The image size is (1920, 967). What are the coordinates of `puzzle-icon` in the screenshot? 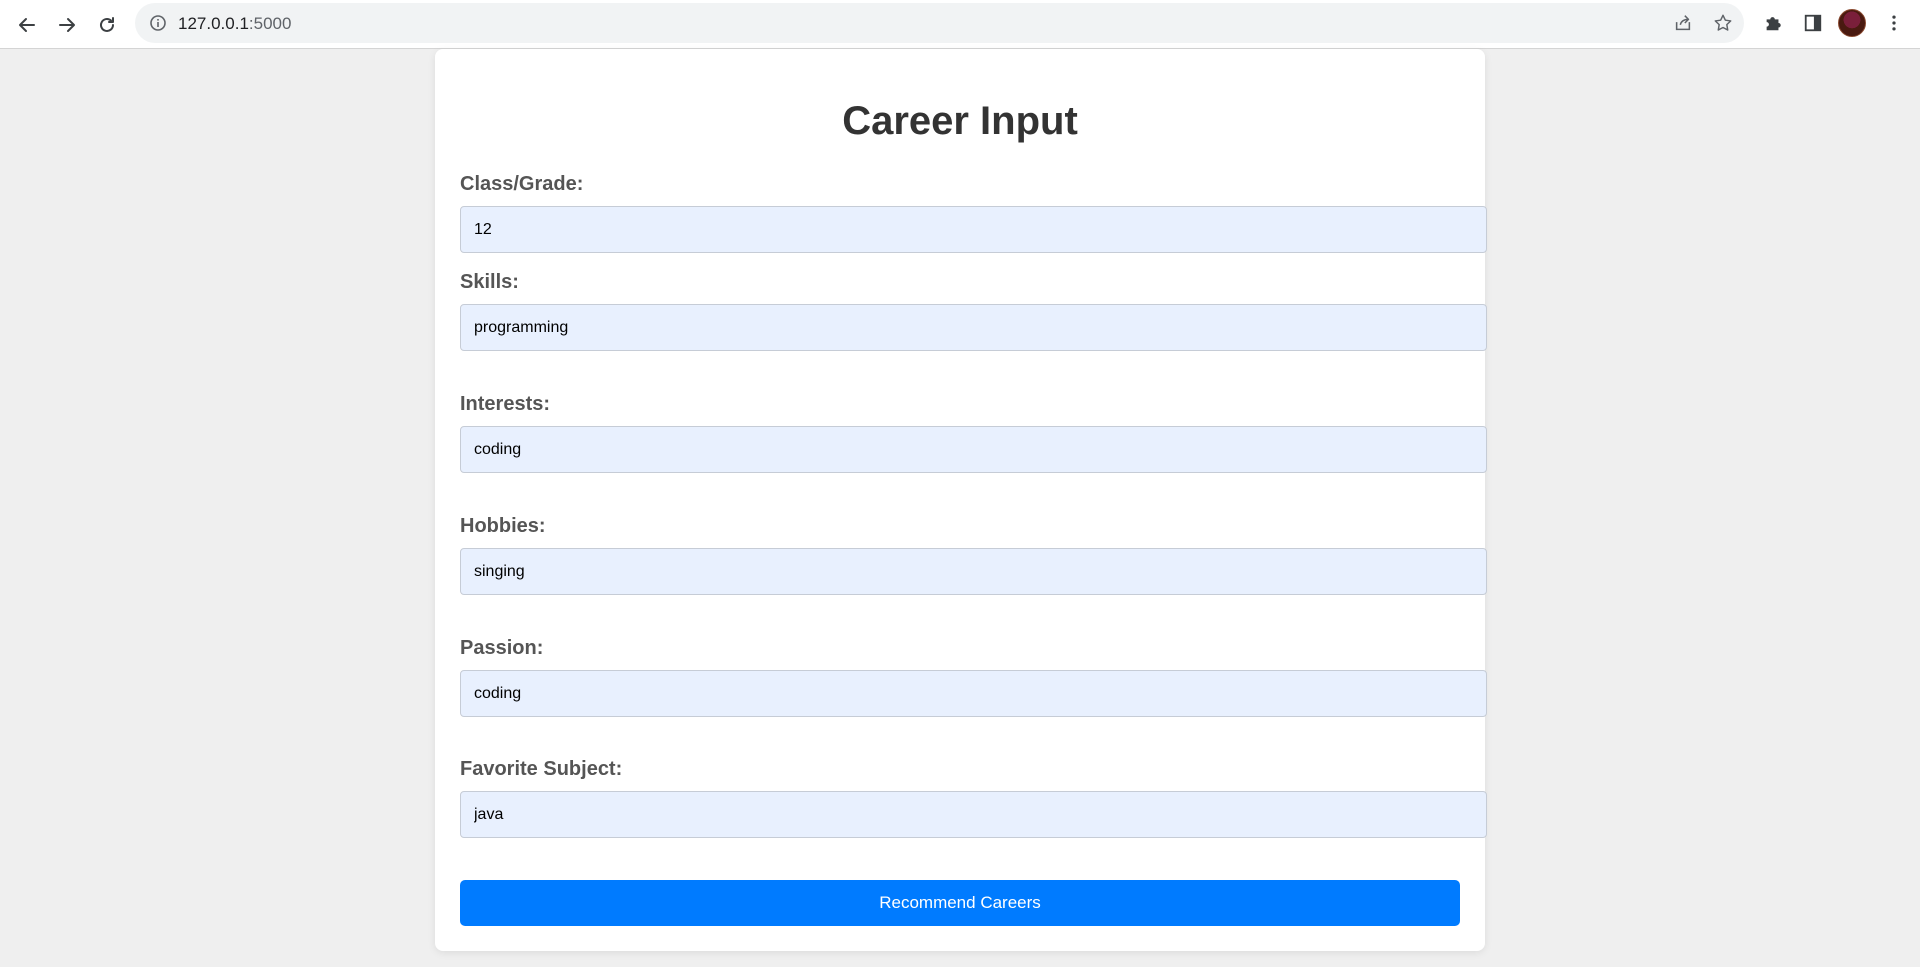 It's located at (1773, 23).